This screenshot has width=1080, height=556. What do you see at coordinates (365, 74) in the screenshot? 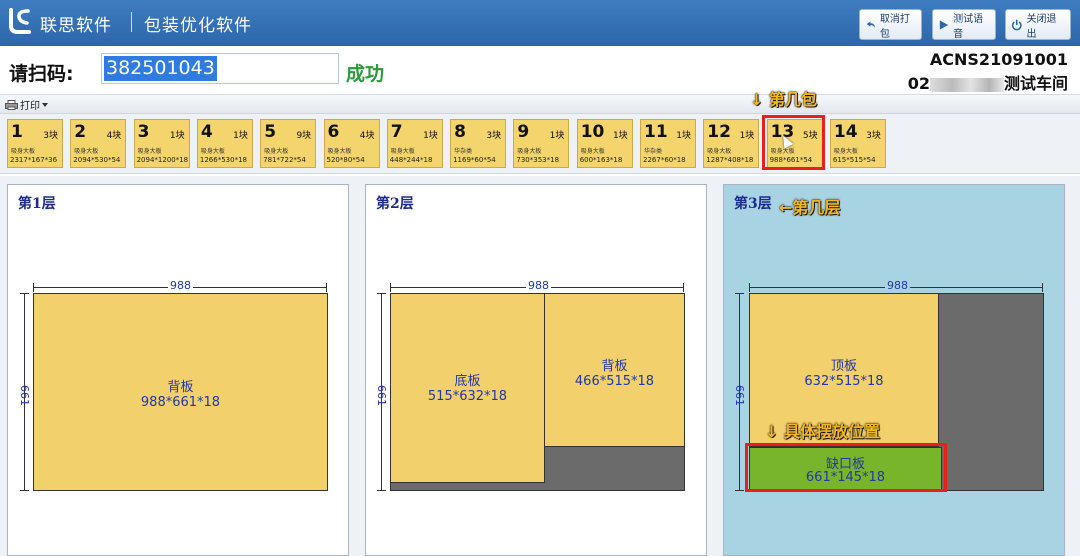
I see `scan-status: 成功` at bounding box center [365, 74].